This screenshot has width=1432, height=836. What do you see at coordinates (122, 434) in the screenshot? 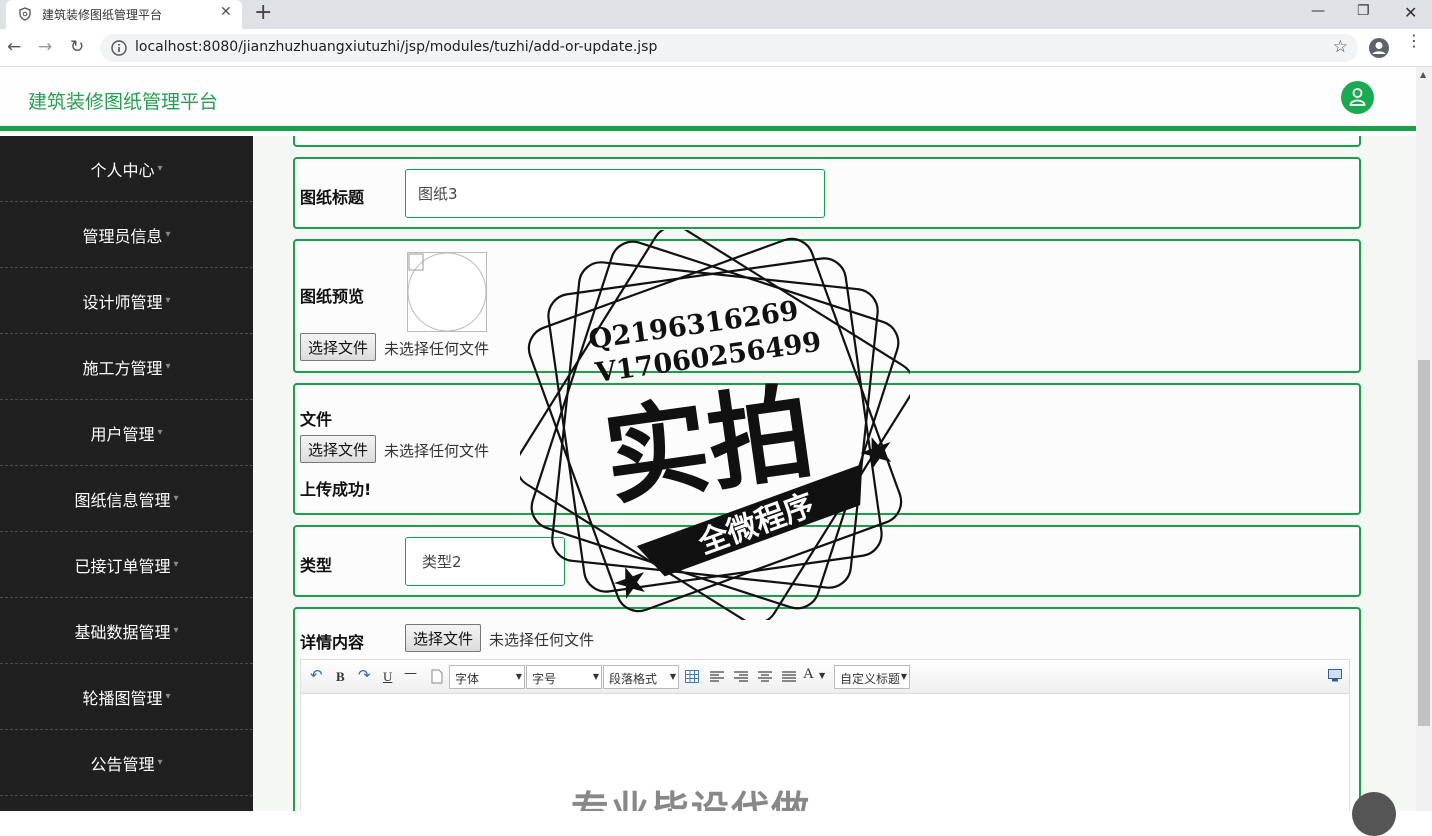
I see `sidebar-item-label: 用户管理` at bounding box center [122, 434].